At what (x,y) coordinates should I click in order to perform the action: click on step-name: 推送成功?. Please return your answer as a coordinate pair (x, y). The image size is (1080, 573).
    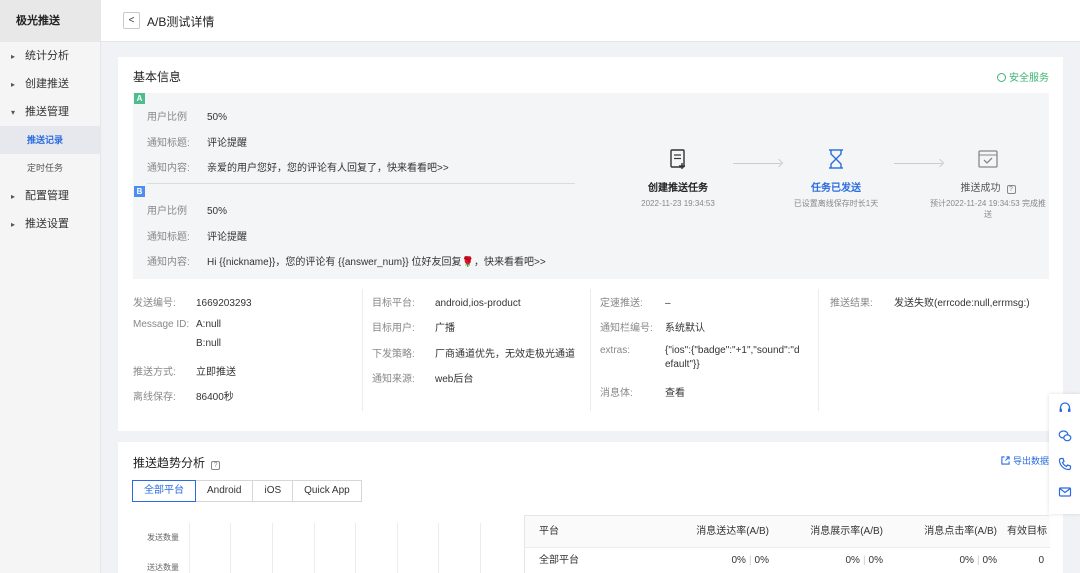
    Looking at the image, I should click on (988, 186).